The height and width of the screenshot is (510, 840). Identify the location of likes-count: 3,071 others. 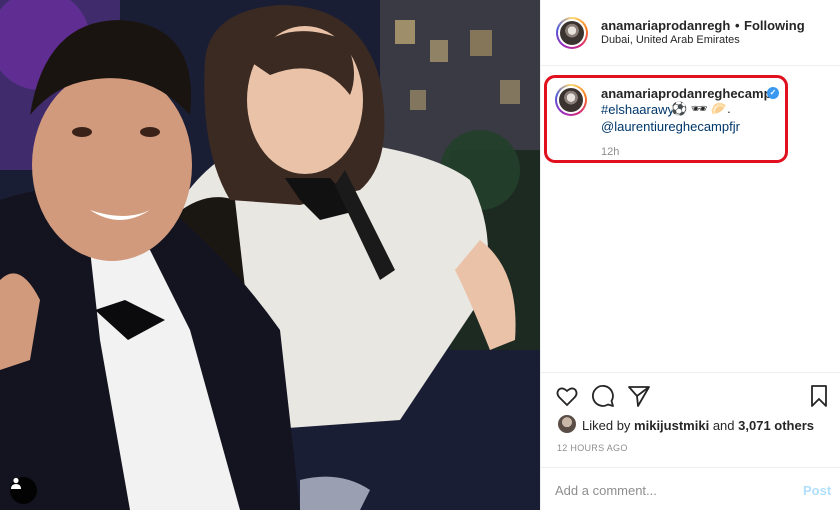
(776, 425).